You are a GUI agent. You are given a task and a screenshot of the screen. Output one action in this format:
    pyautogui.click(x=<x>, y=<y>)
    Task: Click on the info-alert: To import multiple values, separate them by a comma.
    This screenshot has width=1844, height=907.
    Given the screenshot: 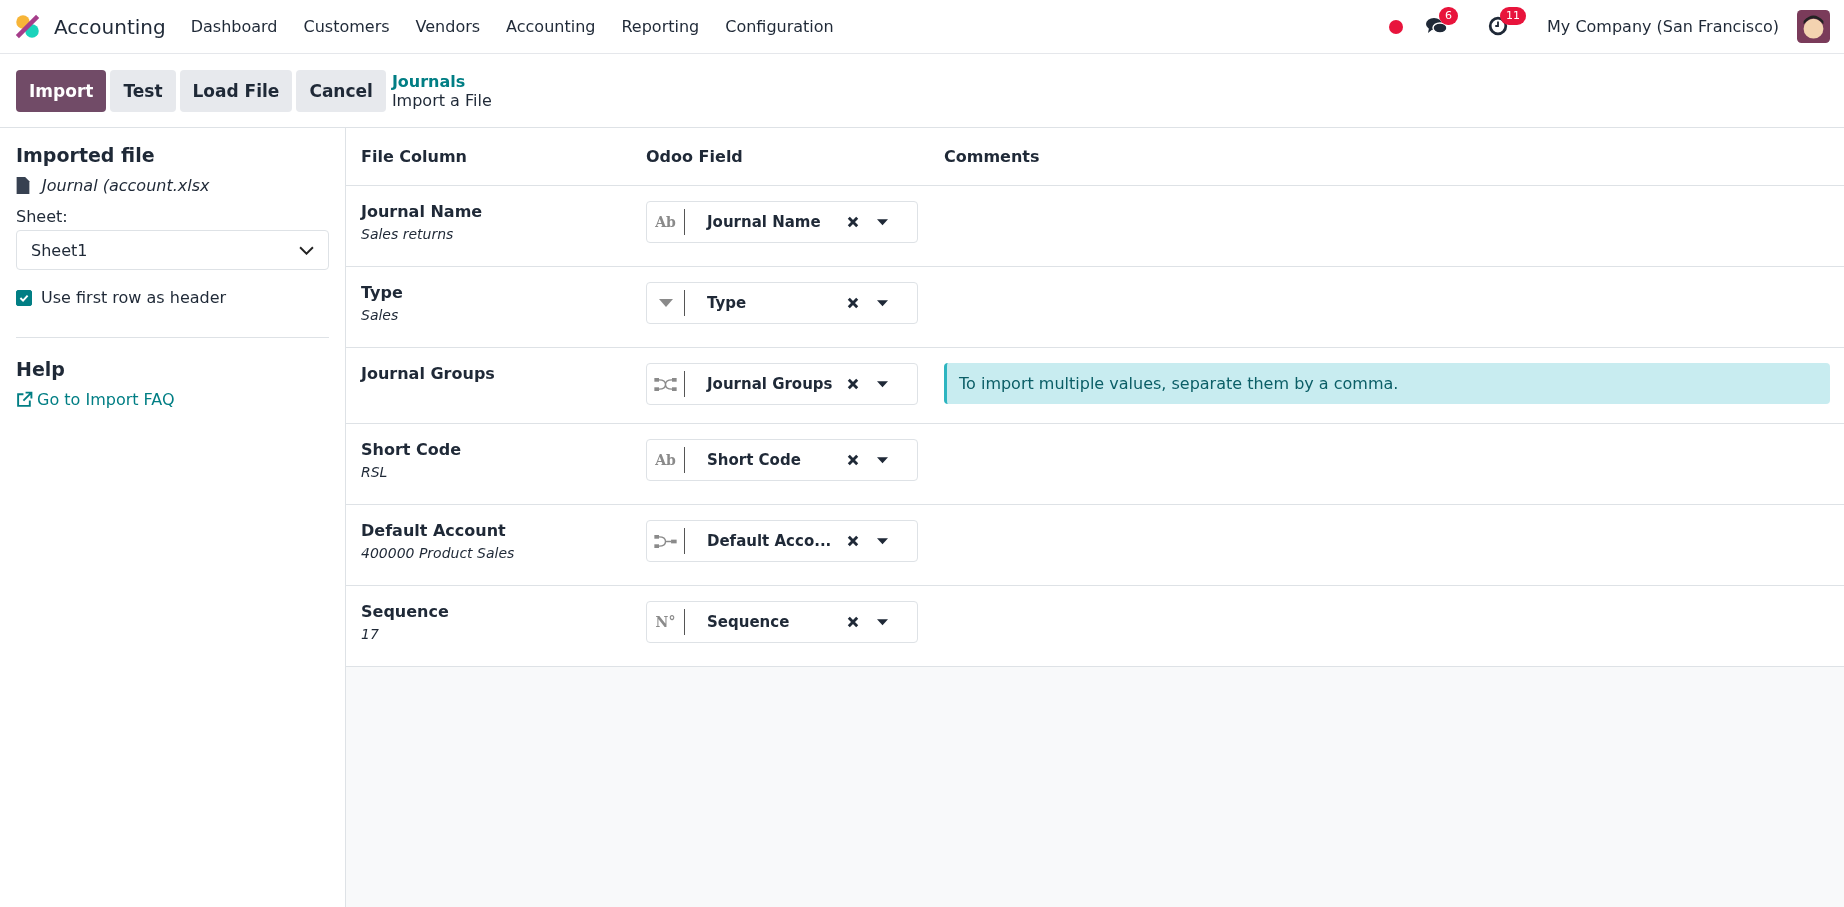 What is the action you would take?
    pyautogui.click(x=1387, y=383)
    